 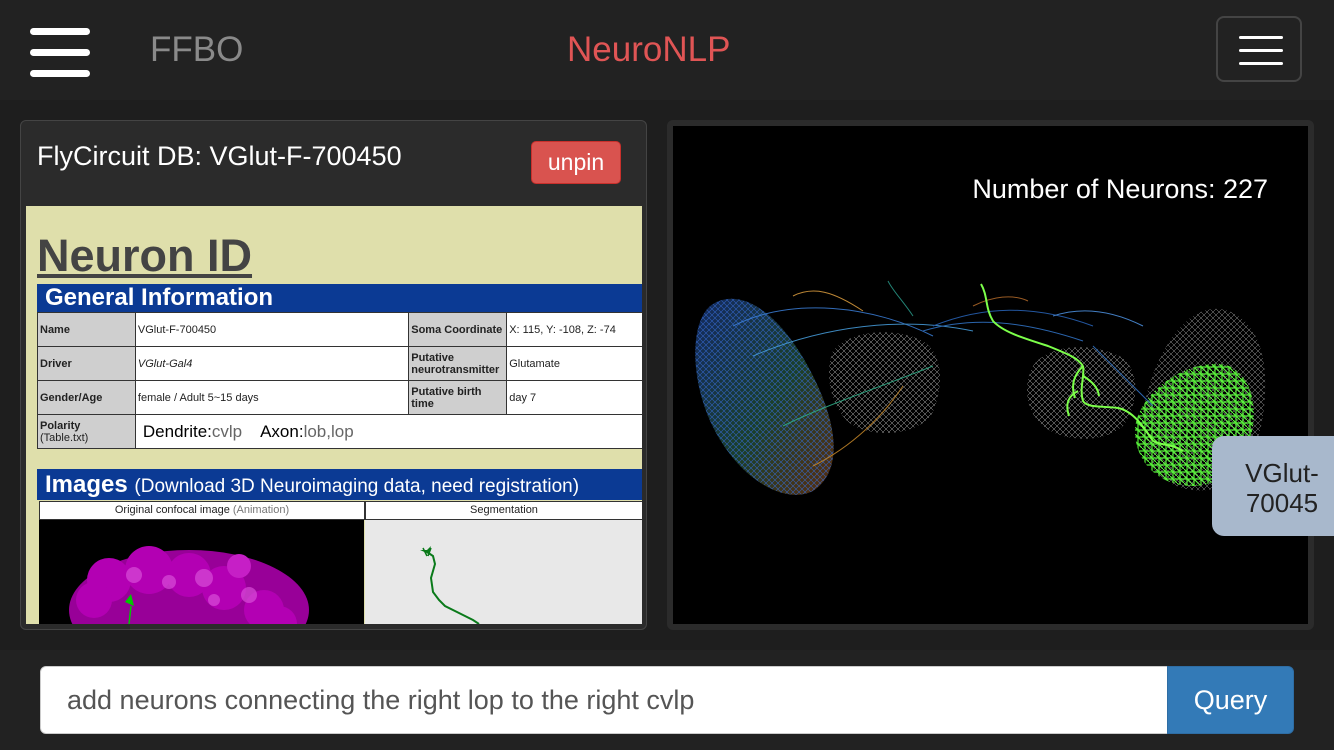 I want to click on brand-label: FFBO, so click(x=196, y=50).